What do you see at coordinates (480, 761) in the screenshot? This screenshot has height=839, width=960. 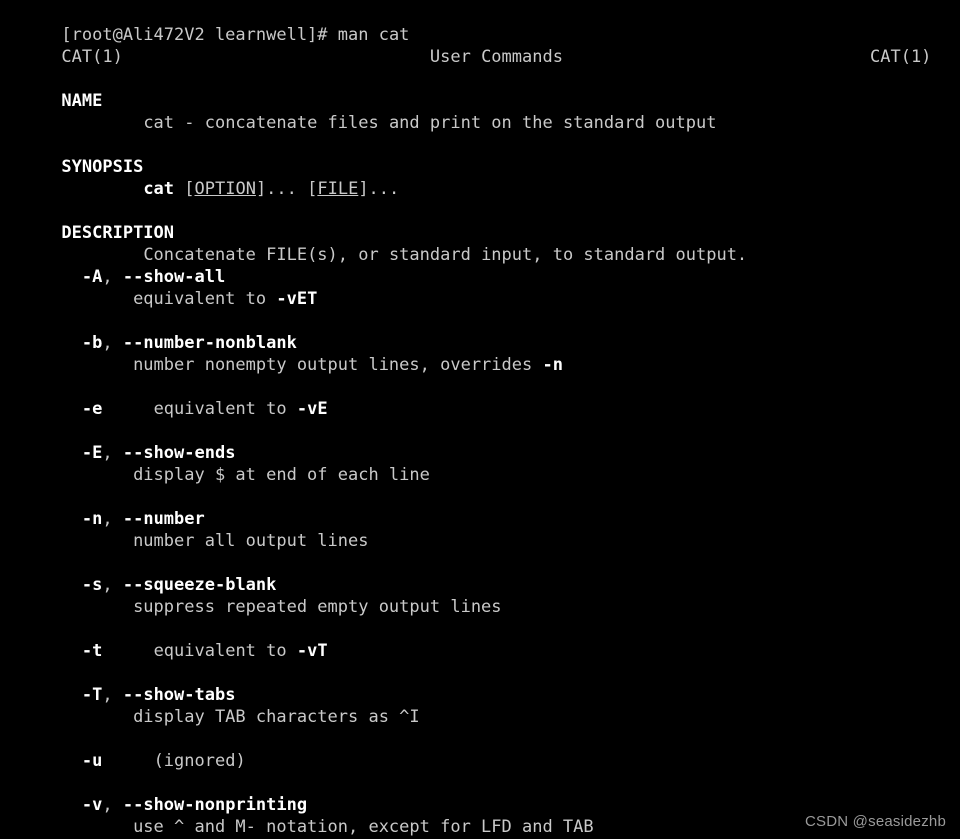 I see `option-entry-u: -u (ignored)` at bounding box center [480, 761].